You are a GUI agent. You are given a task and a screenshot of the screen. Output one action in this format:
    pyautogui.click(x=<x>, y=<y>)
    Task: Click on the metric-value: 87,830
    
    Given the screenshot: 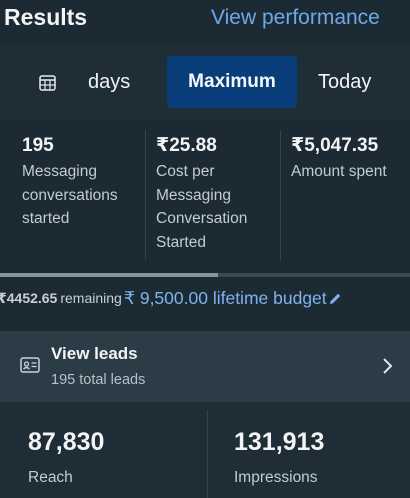 What is the action you would take?
    pyautogui.click(x=66, y=442)
    